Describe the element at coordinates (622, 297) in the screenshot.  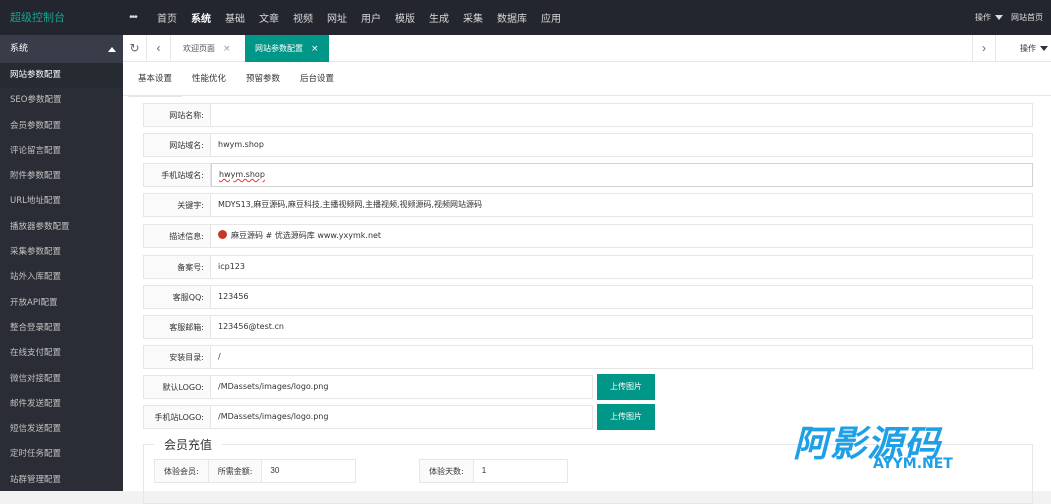
I see `qq-input: 123456` at that location.